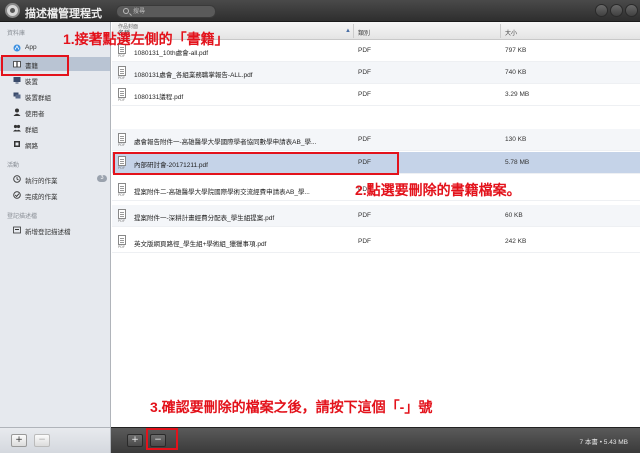  Describe the element at coordinates (17, 112) in the screenshot. I see `user-icon` at that location.